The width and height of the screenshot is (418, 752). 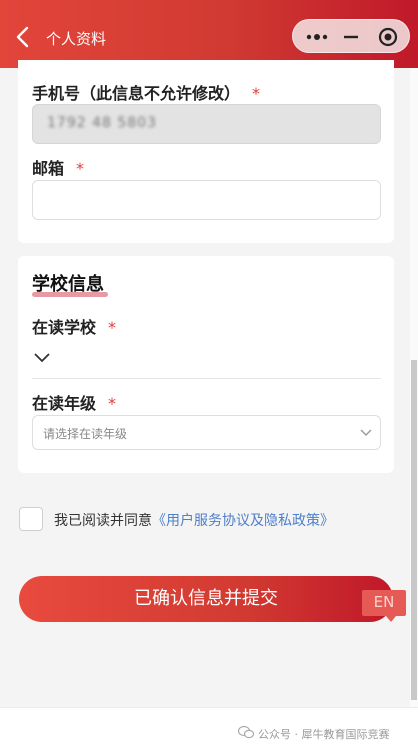 What do you see at coordinates (414, 530) in the screenshot?
I see `scrollbar-thumb` at bounding box center [414, 530].